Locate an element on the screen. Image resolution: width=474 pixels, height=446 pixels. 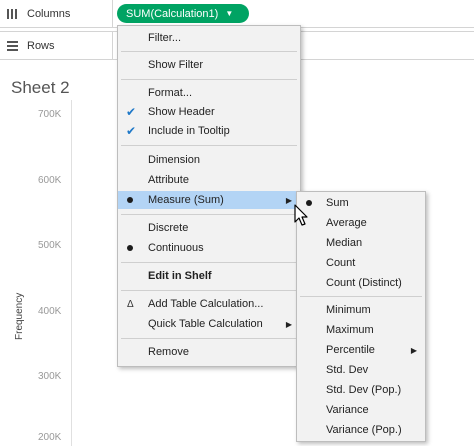
columns-shelf-label: Columns is located at coordinates (56, 13).